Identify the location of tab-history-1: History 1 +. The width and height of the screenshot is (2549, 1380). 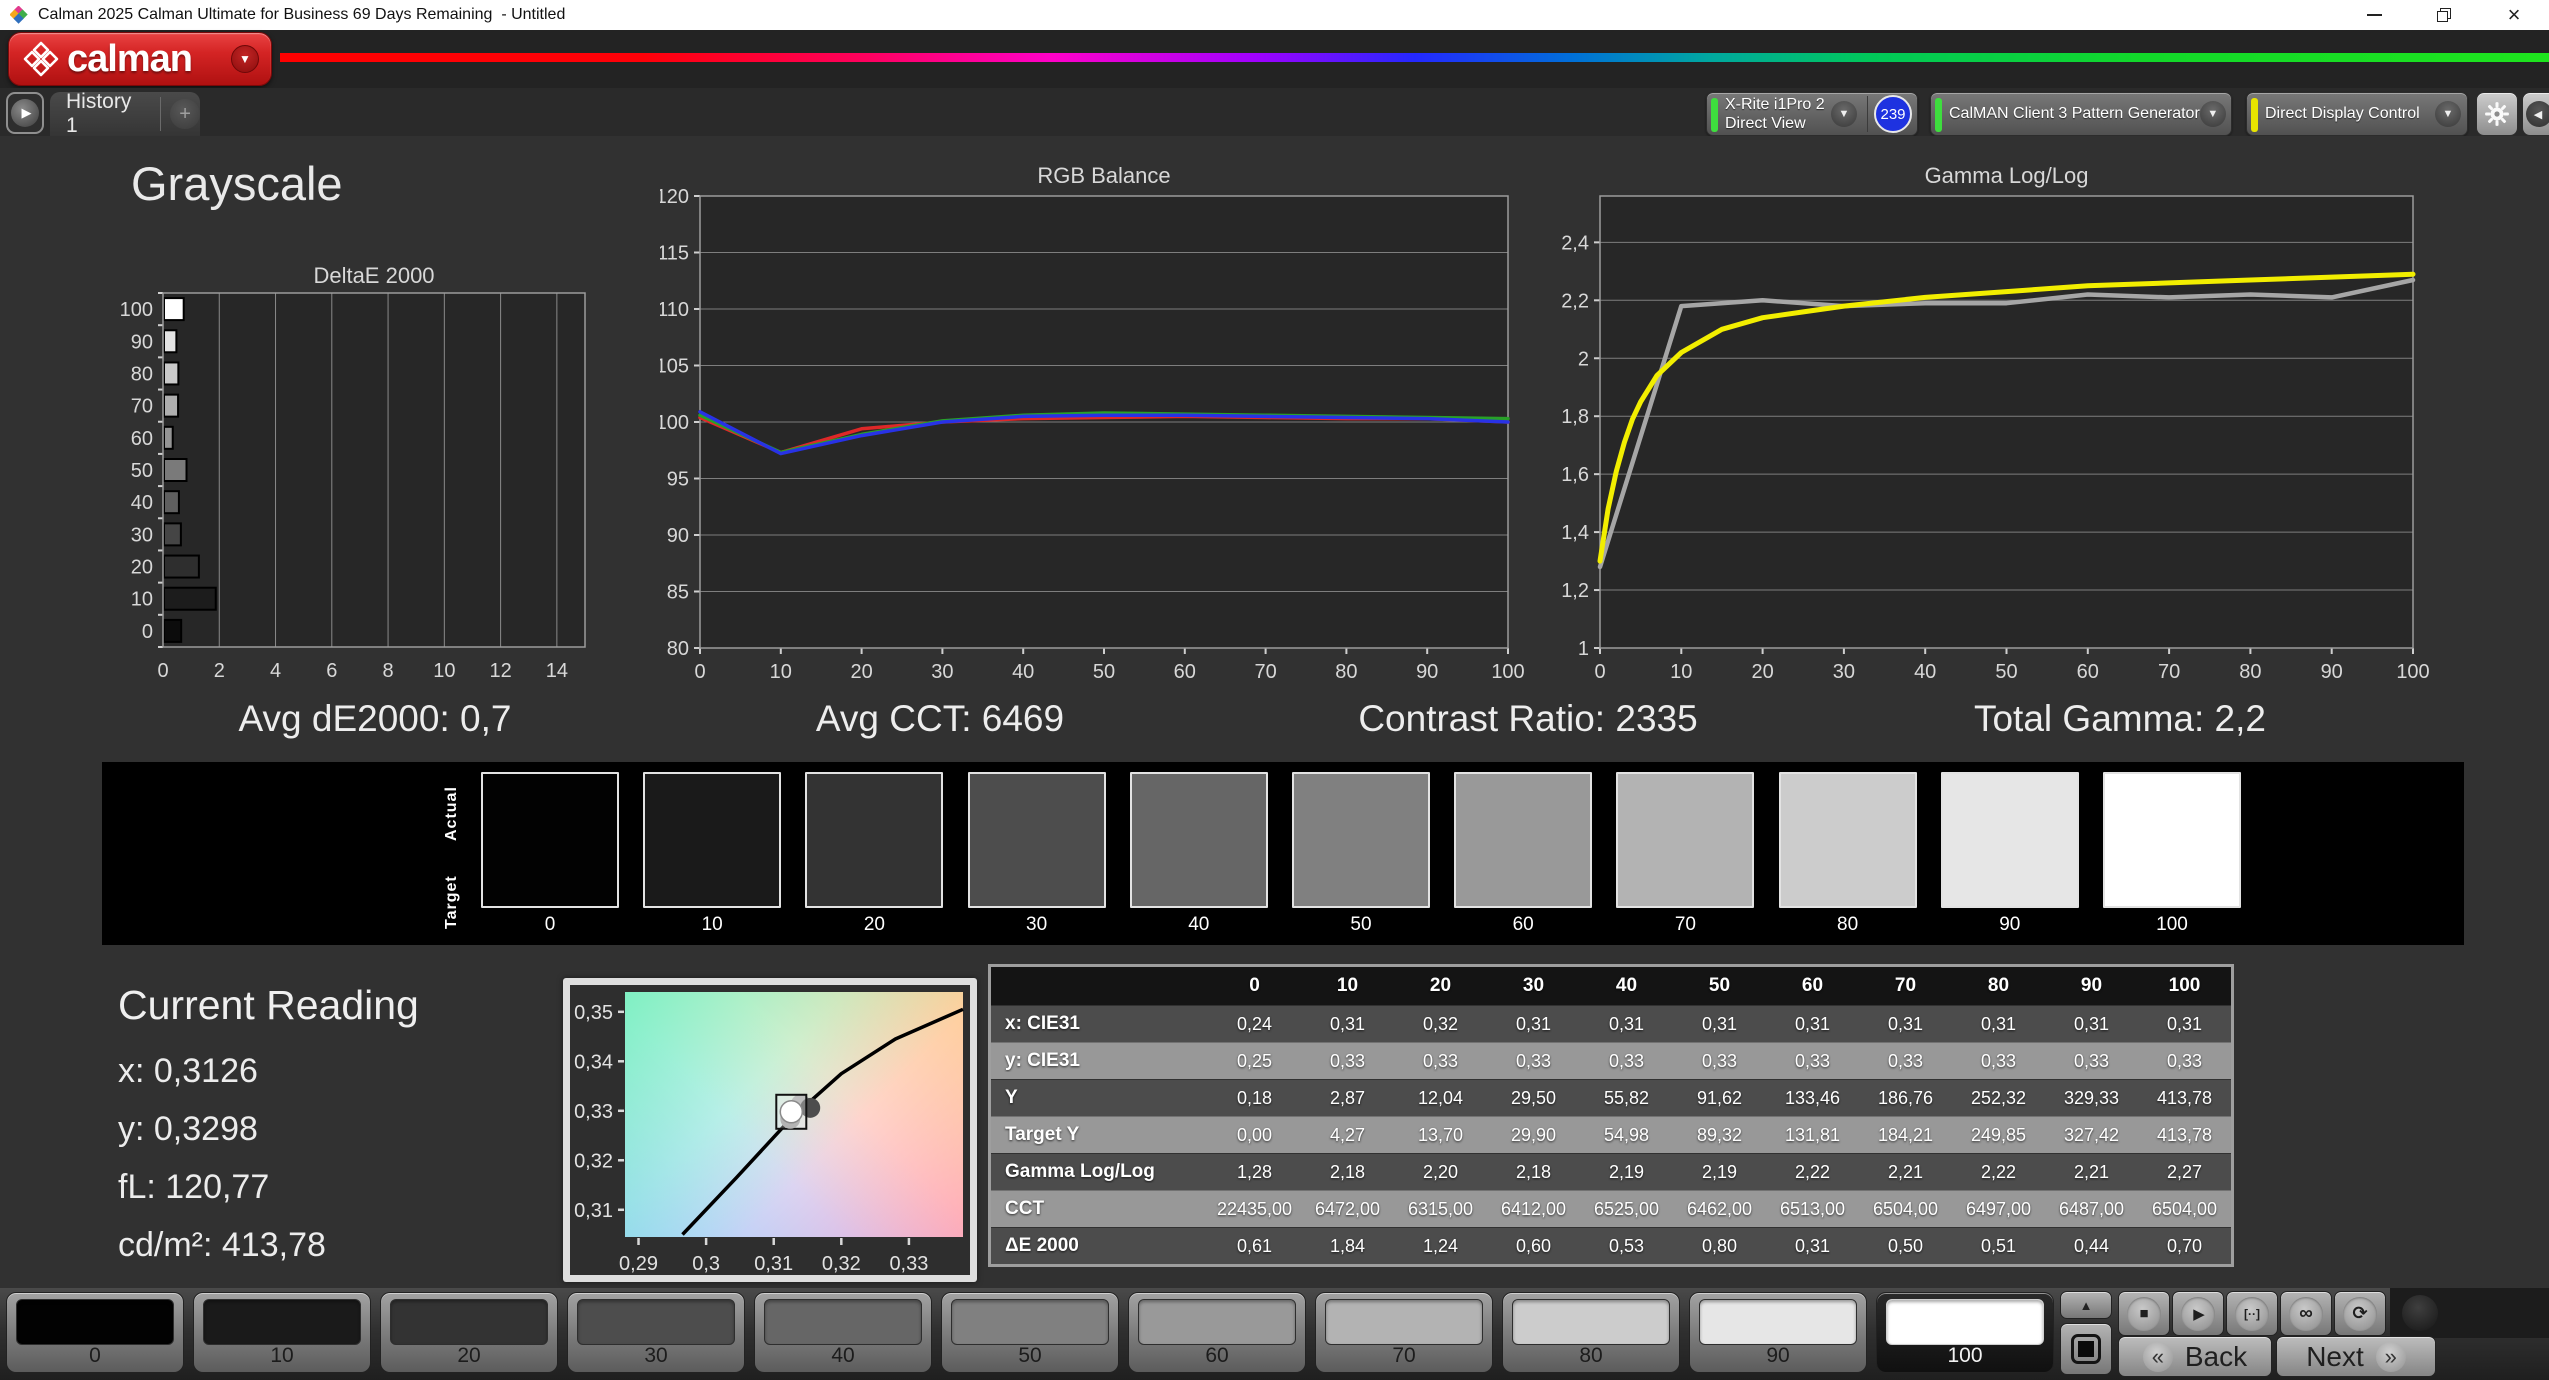
(125, 113).